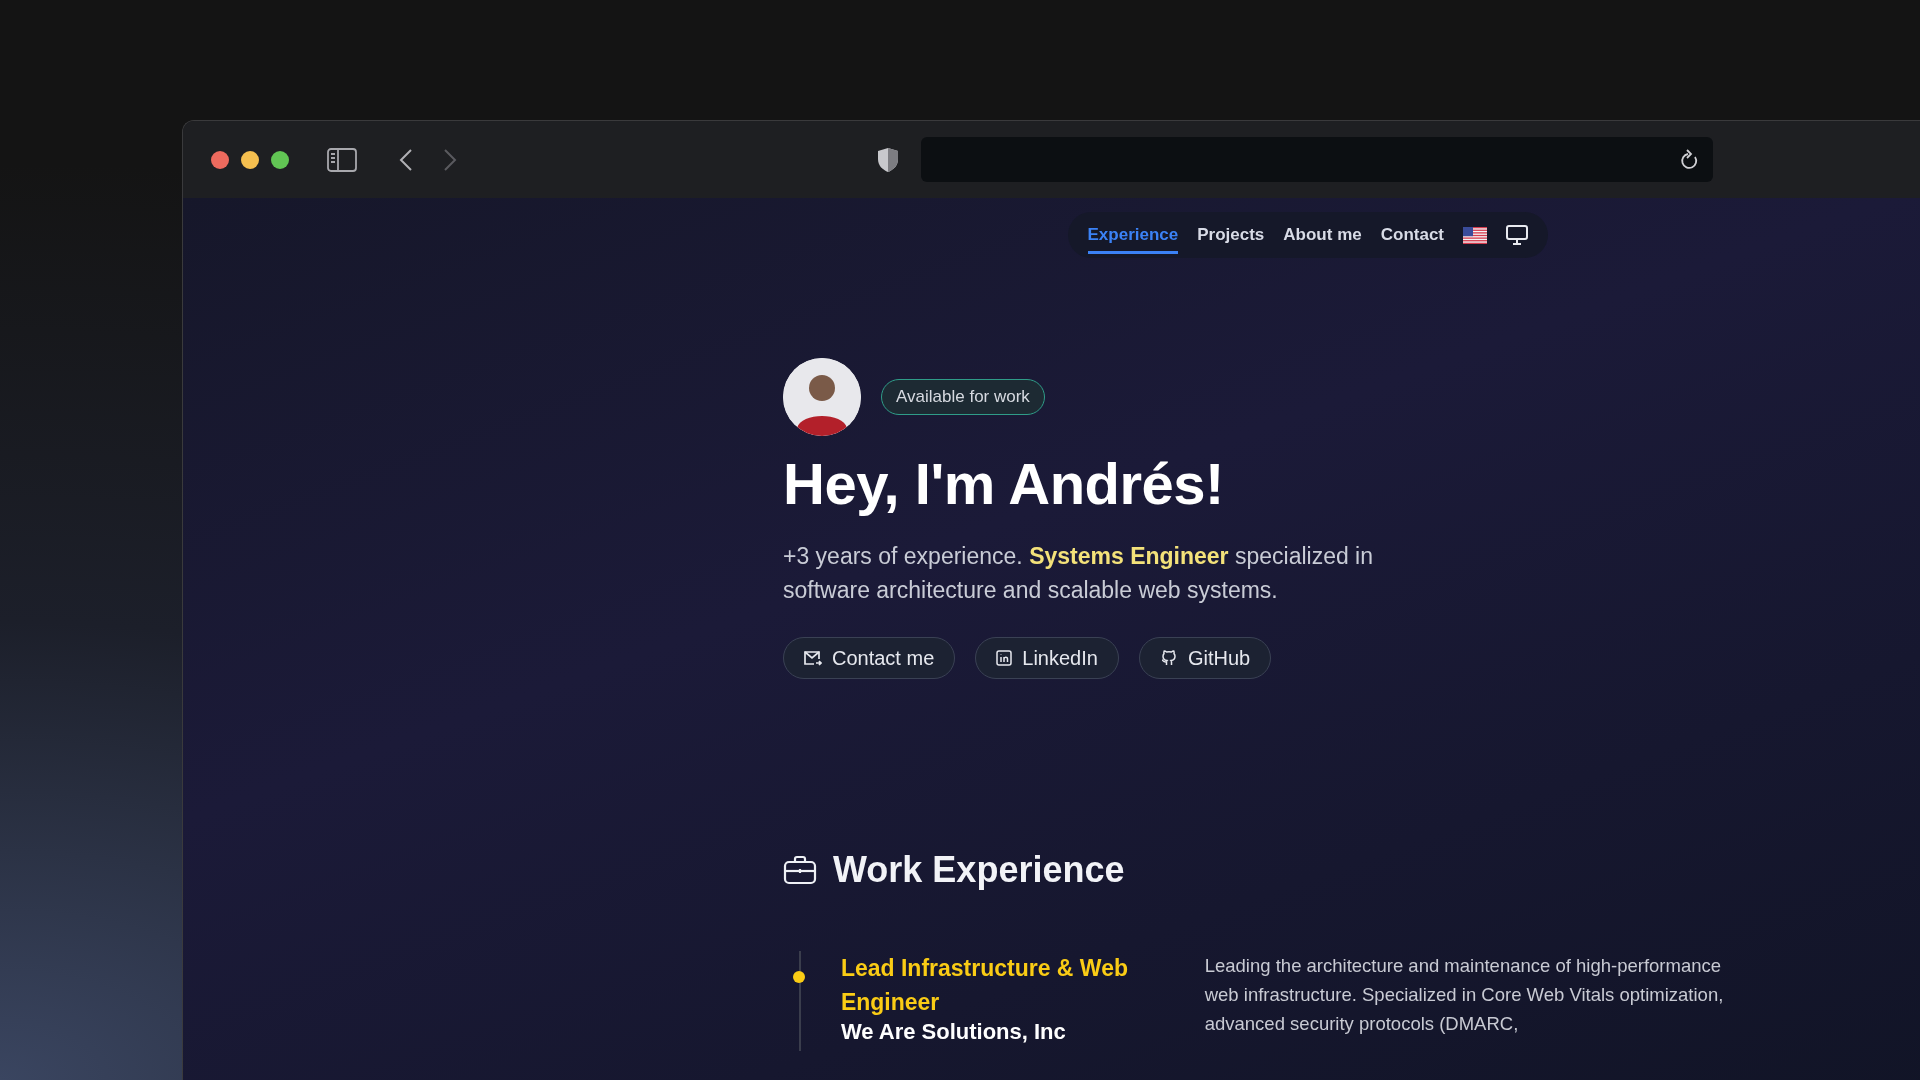  Describe the element at coordinates (1205, 658) in the screenshot. I see `github-button: GitHub` at that location.